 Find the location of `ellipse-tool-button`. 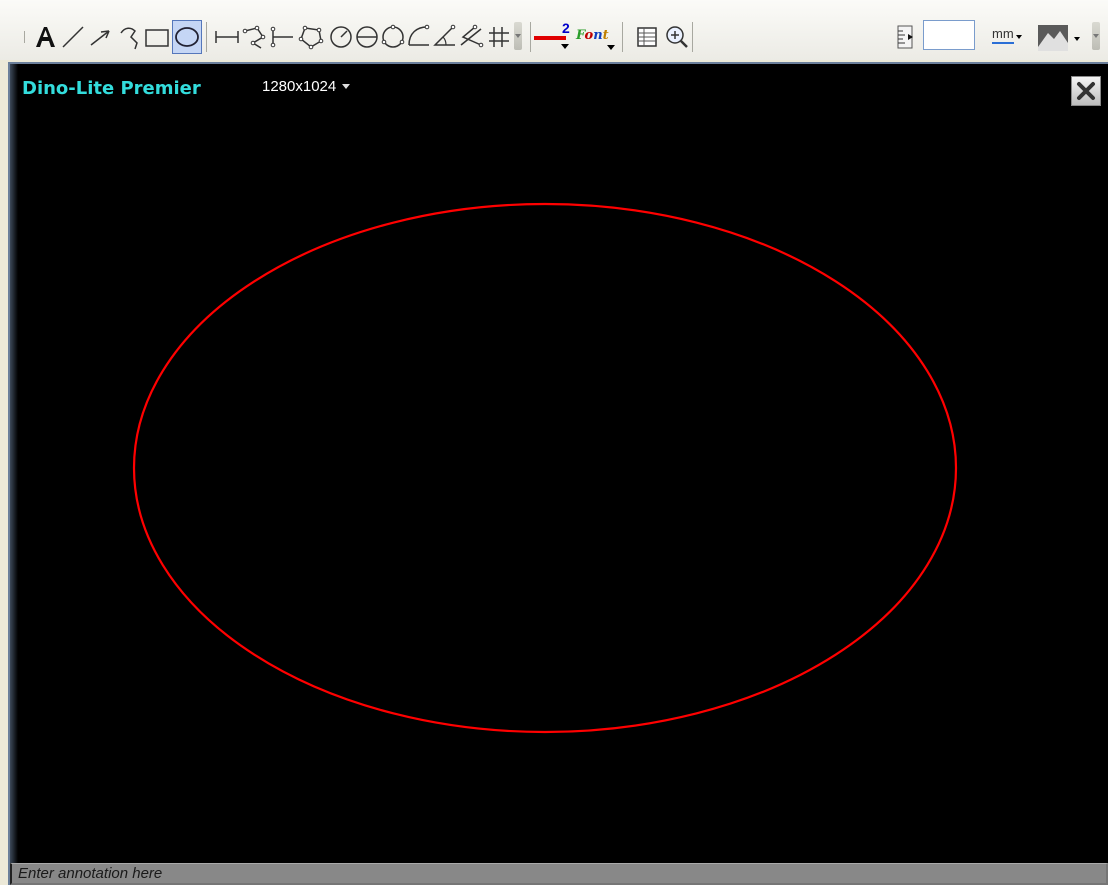

ellipse-tool-button is located at coordinates (187, 37).